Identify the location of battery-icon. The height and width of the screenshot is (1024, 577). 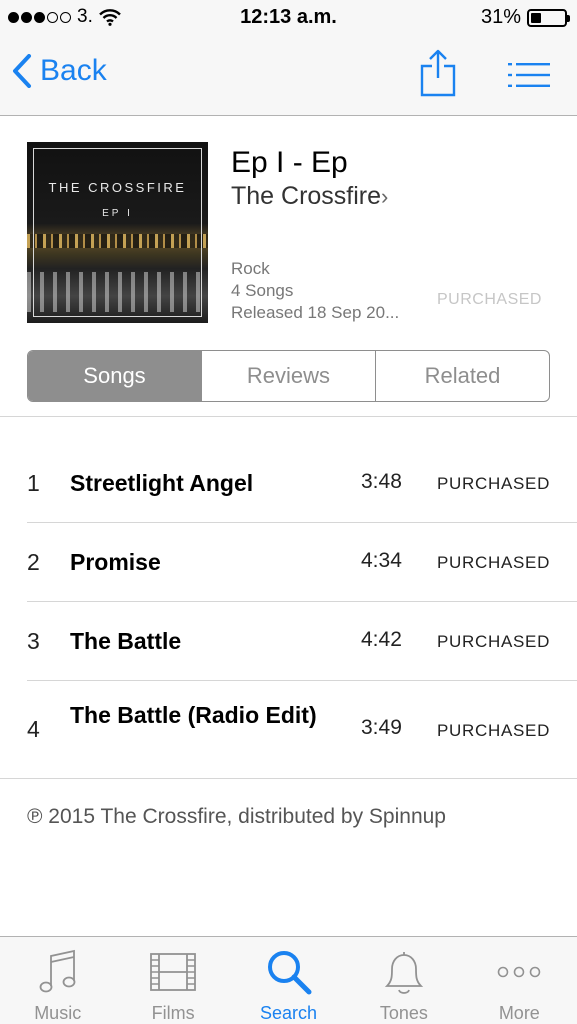
(548, 17).